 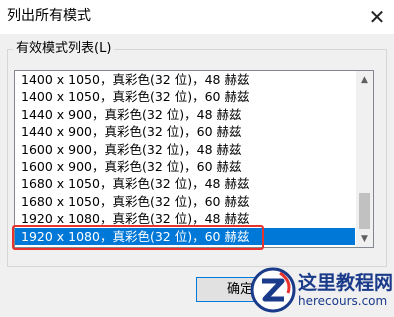 I want to click on site-watermark: 这里教程网 herecours.com, so click(x=321, y=290).